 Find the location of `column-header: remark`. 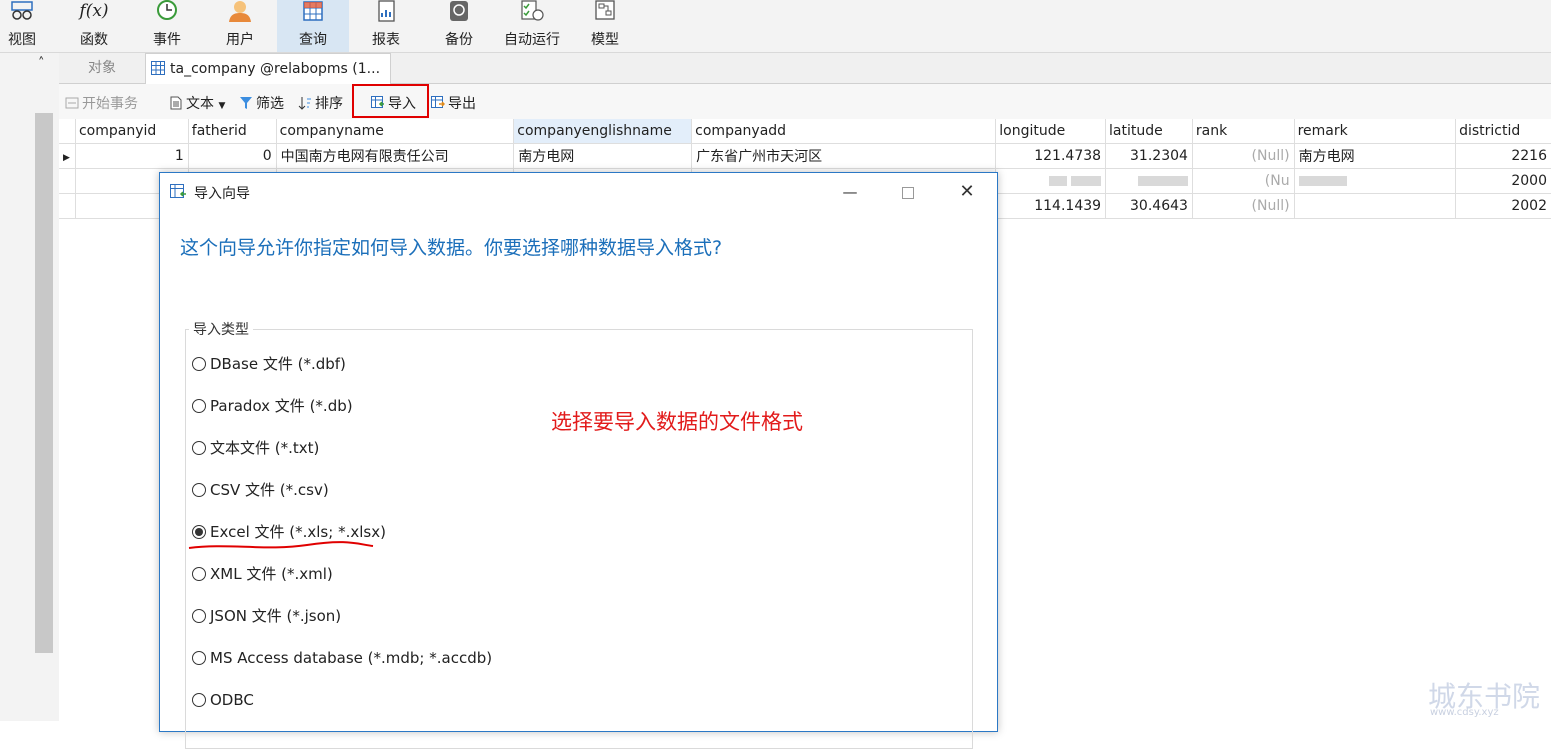

column-header: remark is located at coordinates (1375, 131).